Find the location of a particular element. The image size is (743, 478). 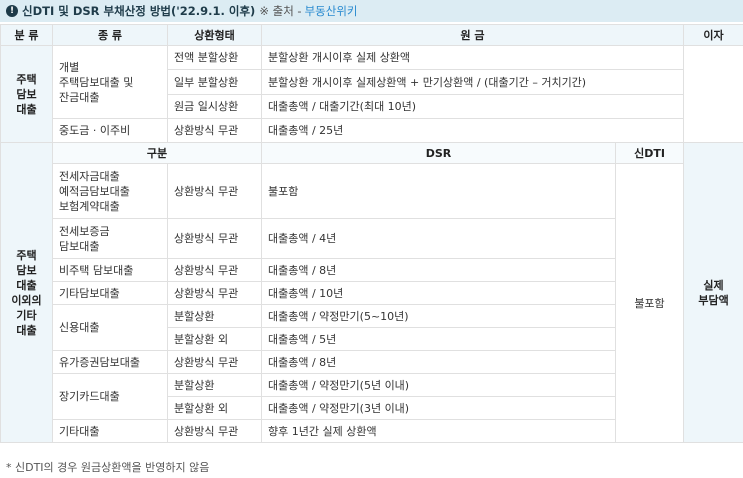

dsr-cell: 대출총액 / 4년 is located at coordinates (438, 238).